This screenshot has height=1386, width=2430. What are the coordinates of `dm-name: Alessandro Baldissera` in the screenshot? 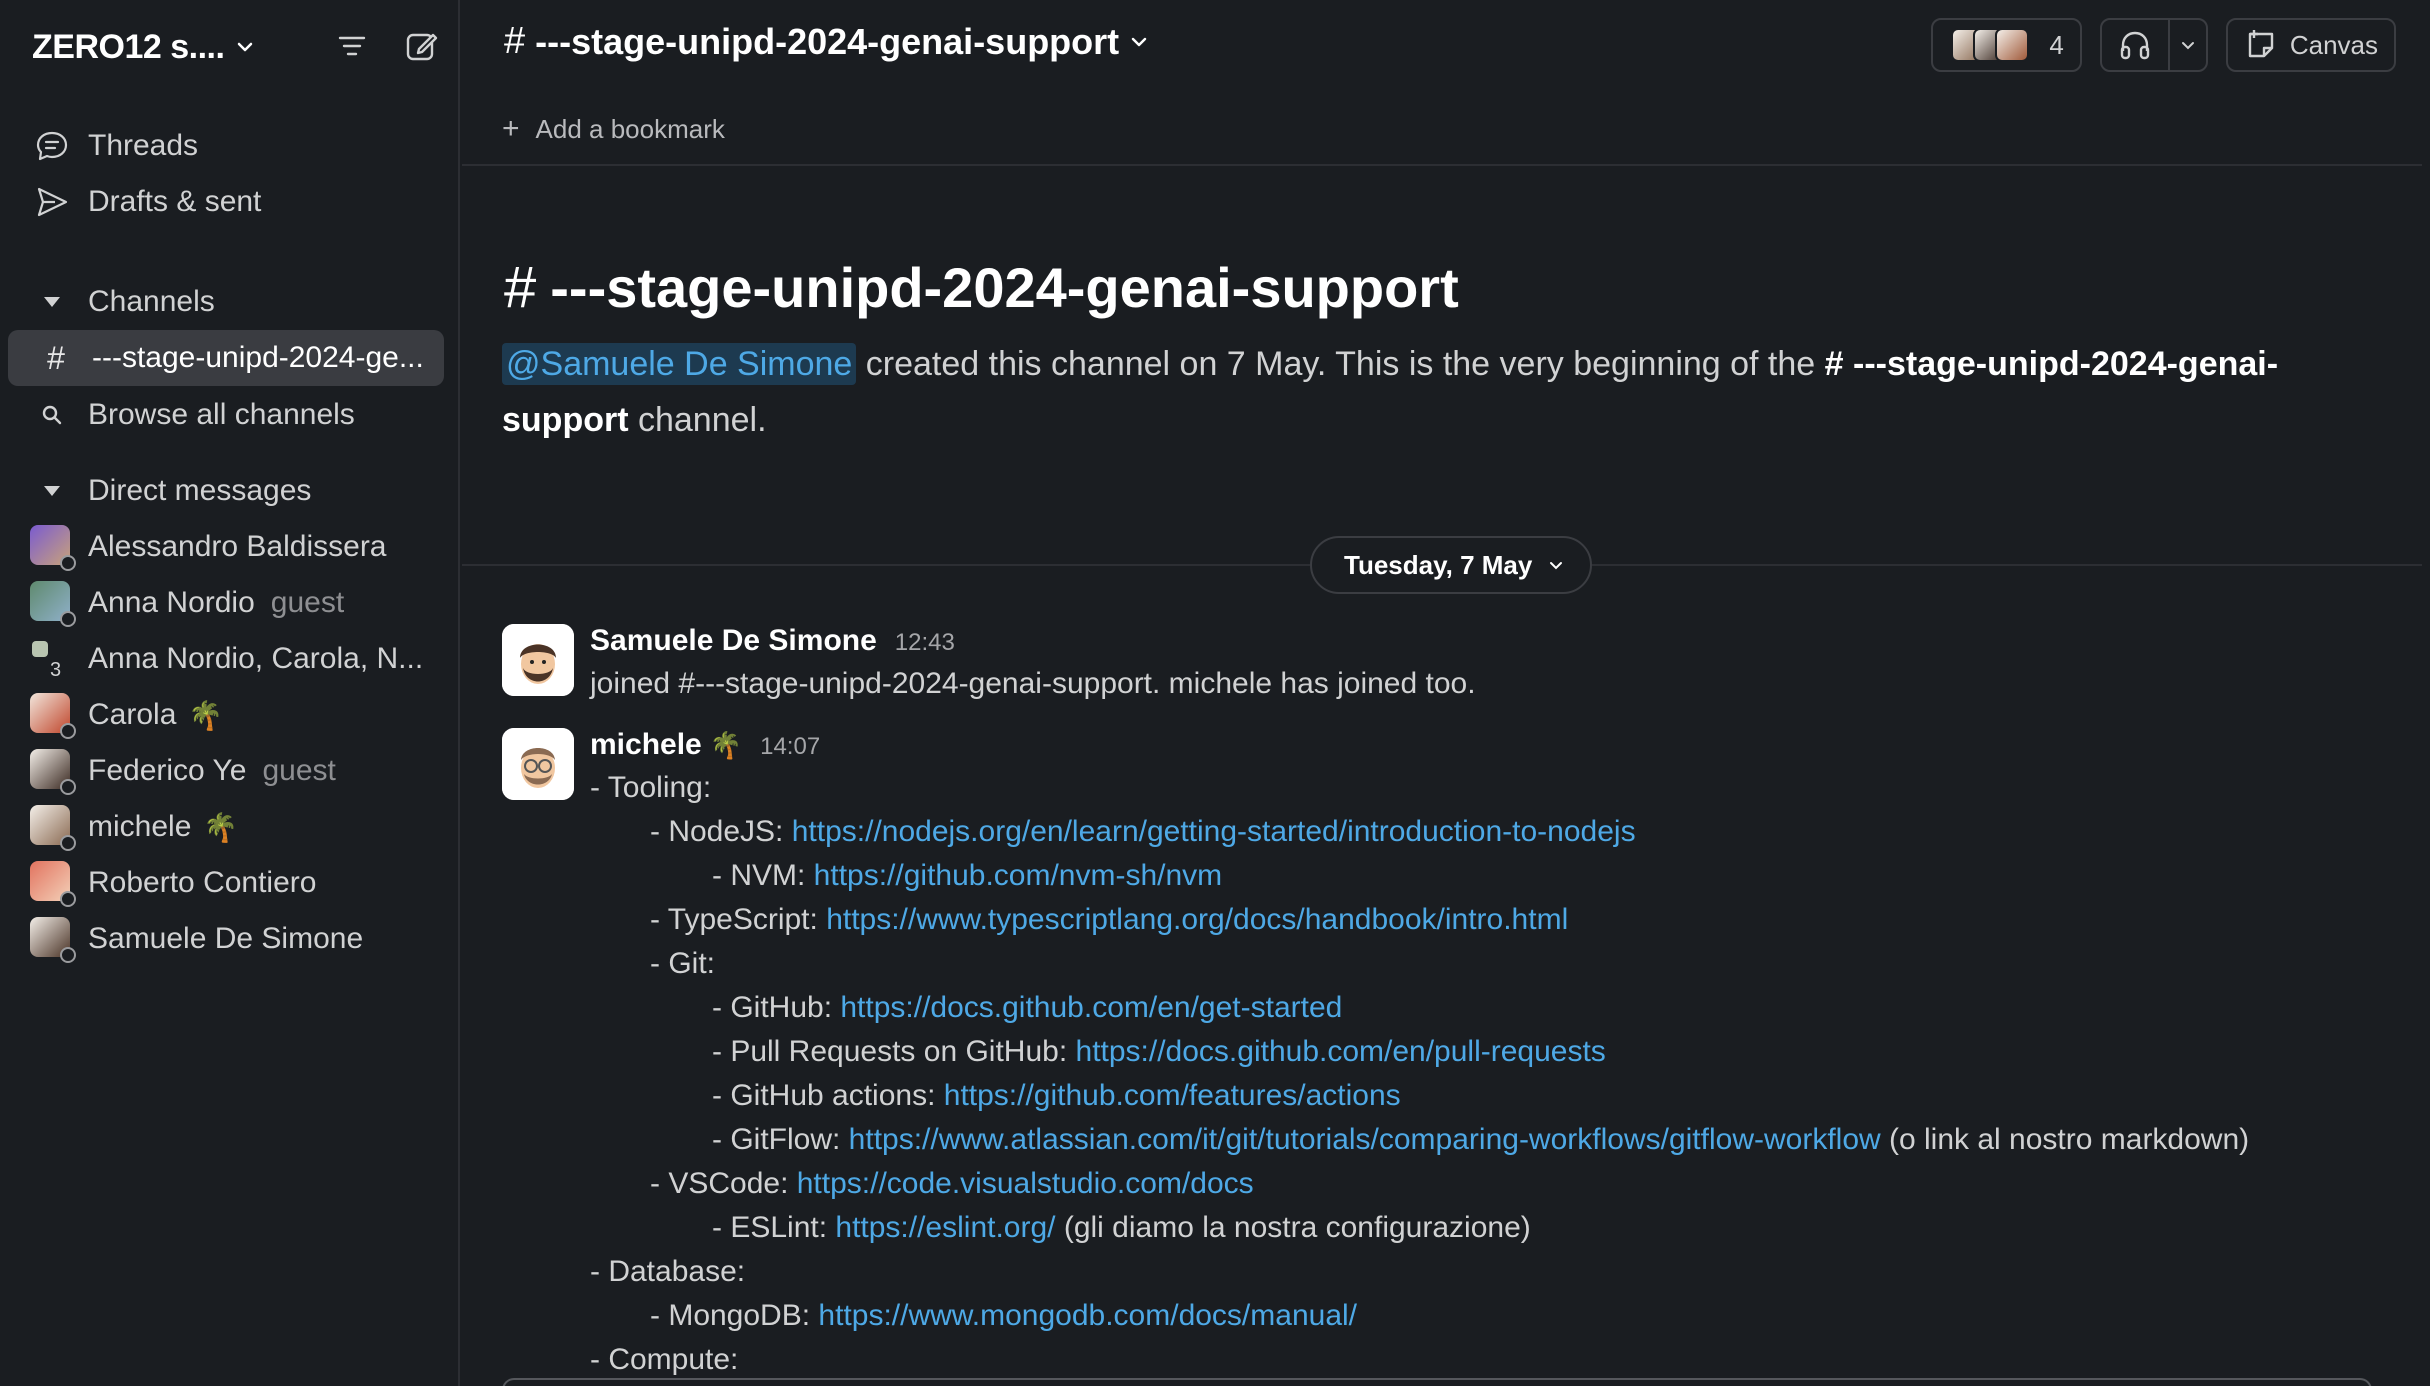 It's located at (237, 546).